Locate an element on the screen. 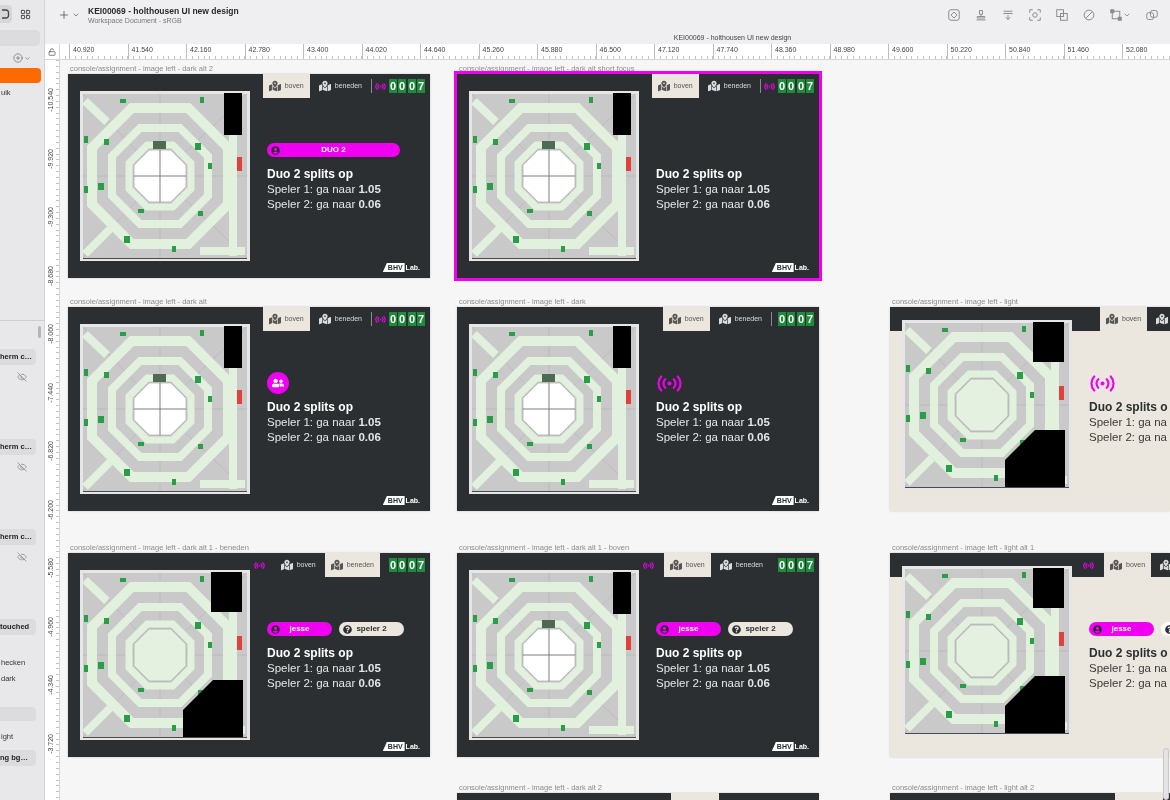 This screenshot has width=1170, height=800. linked-squares-icon is located at coordinates (1152, 15).